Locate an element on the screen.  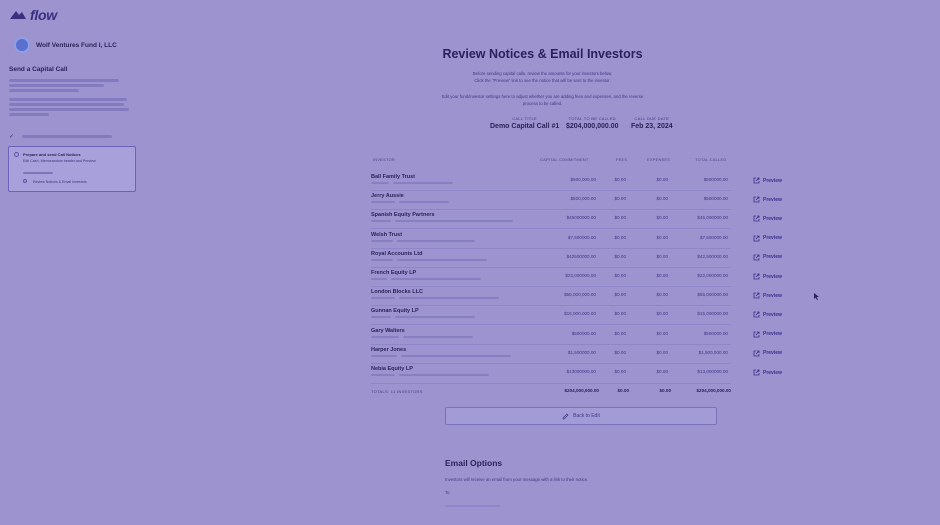
sidebar-title: Send a Capital Call is located at coordinates (38, 69).